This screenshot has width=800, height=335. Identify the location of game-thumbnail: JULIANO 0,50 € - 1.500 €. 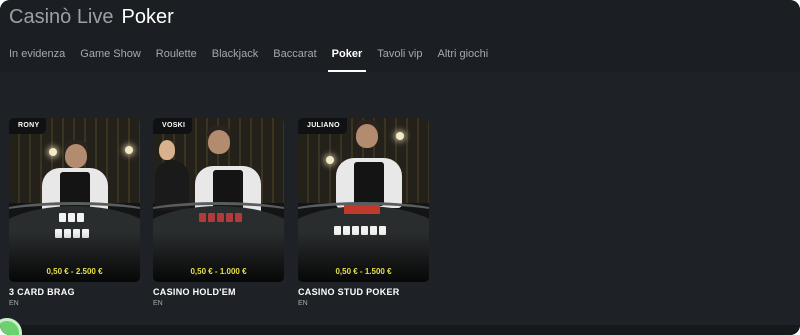
(363, 200).